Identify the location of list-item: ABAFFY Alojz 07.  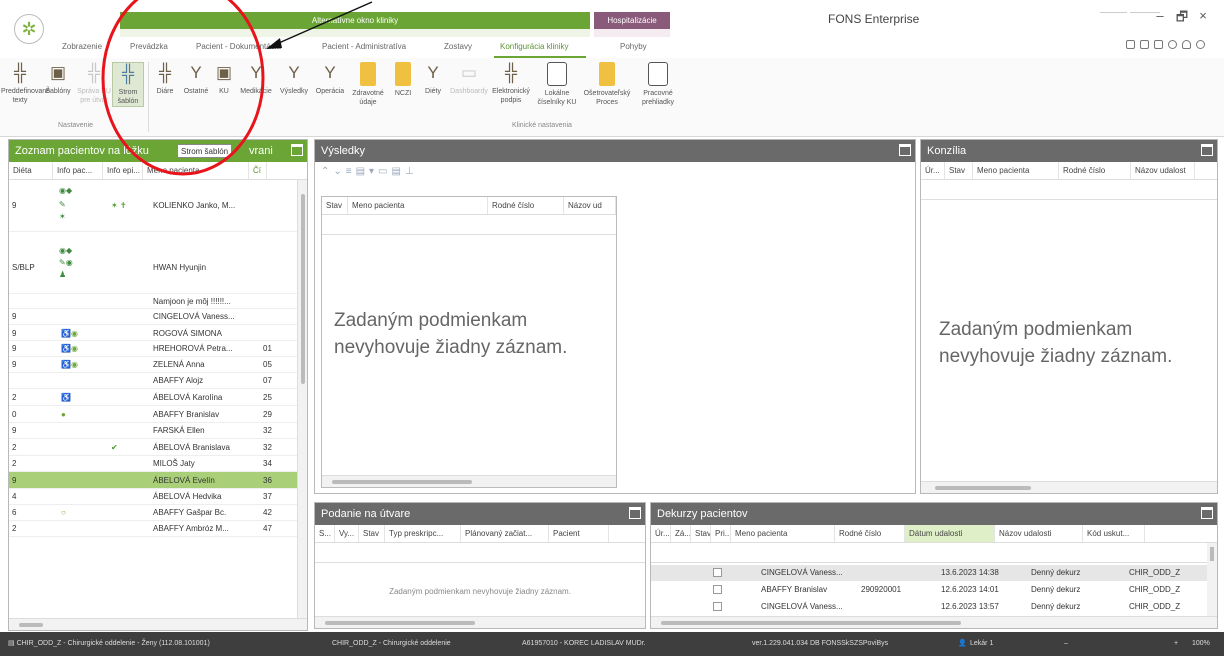
(154, 381).